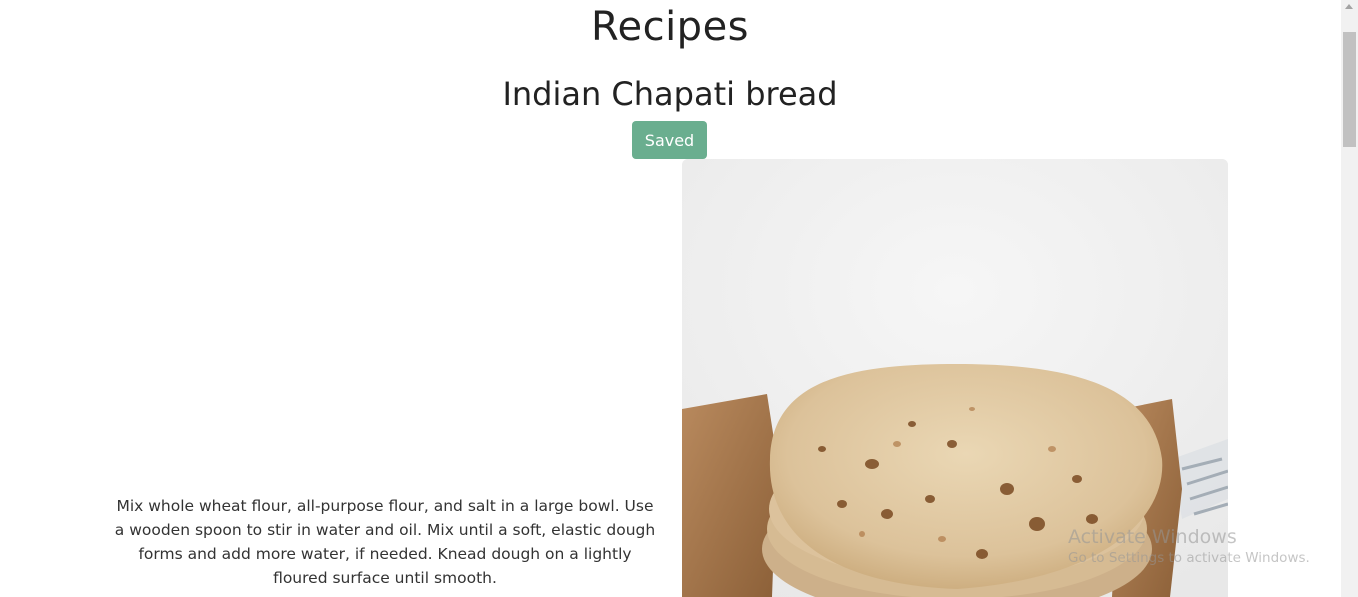  I want to click on saved-button: Saved, so click(669, 140).